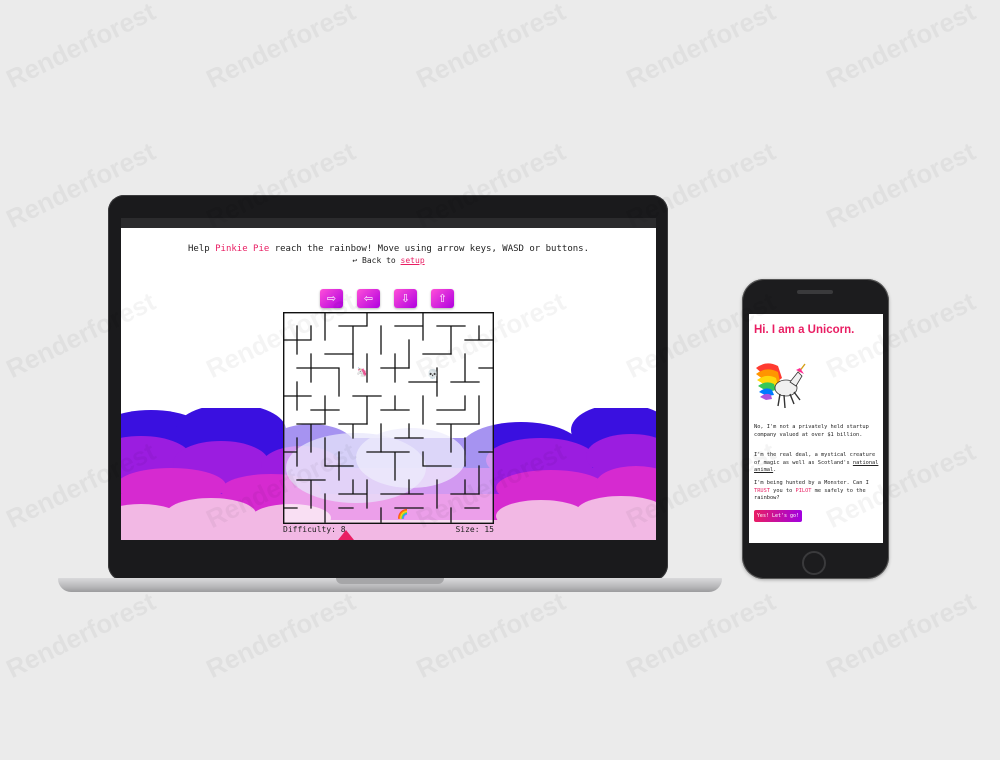 The width and height of the screenshot is (1000, 760). I want to click on move-left-button: ⇦, so click(368, 298).